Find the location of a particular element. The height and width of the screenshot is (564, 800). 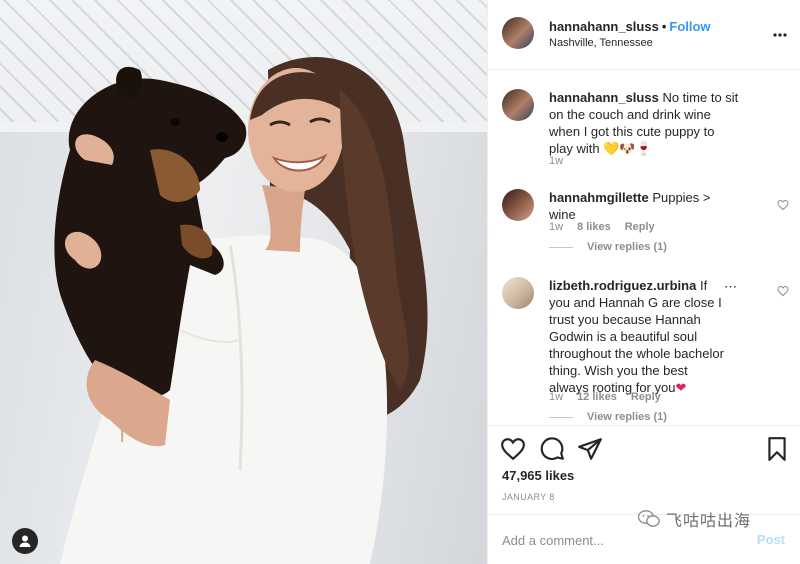

heart-icon is located at coordinates (513, 449).